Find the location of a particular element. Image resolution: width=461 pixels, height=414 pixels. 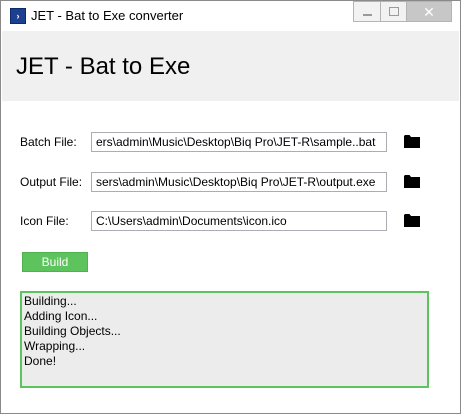

batch-browse-button is located at coordinates (412, 141).